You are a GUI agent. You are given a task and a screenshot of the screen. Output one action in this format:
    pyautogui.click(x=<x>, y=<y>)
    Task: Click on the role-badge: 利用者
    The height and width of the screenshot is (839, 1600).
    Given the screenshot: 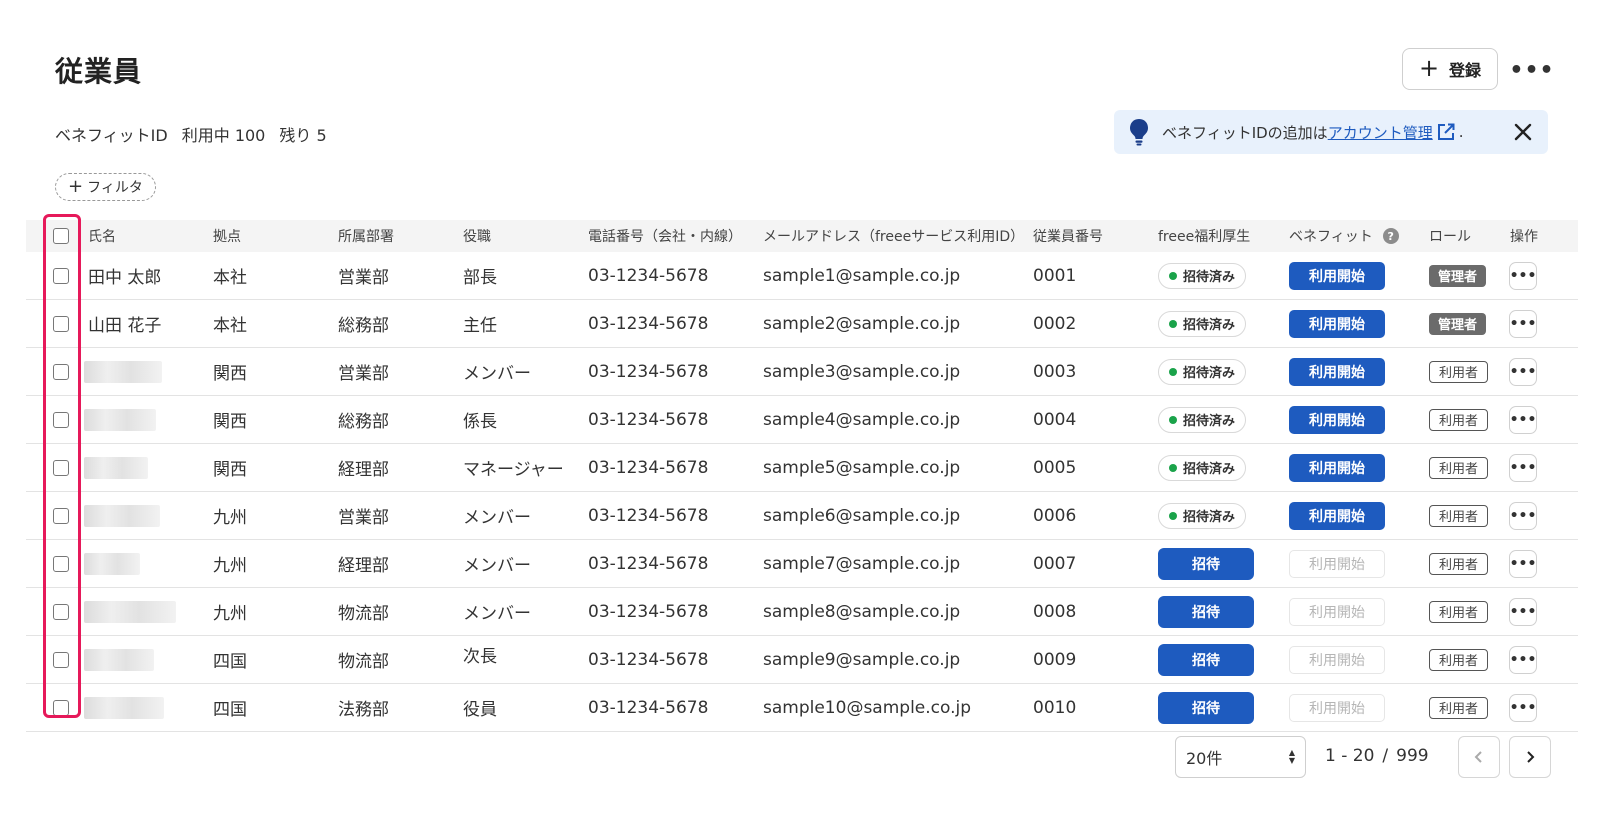 What is the action you would take?
    pyautogui.click(x=1459, y=371)
    